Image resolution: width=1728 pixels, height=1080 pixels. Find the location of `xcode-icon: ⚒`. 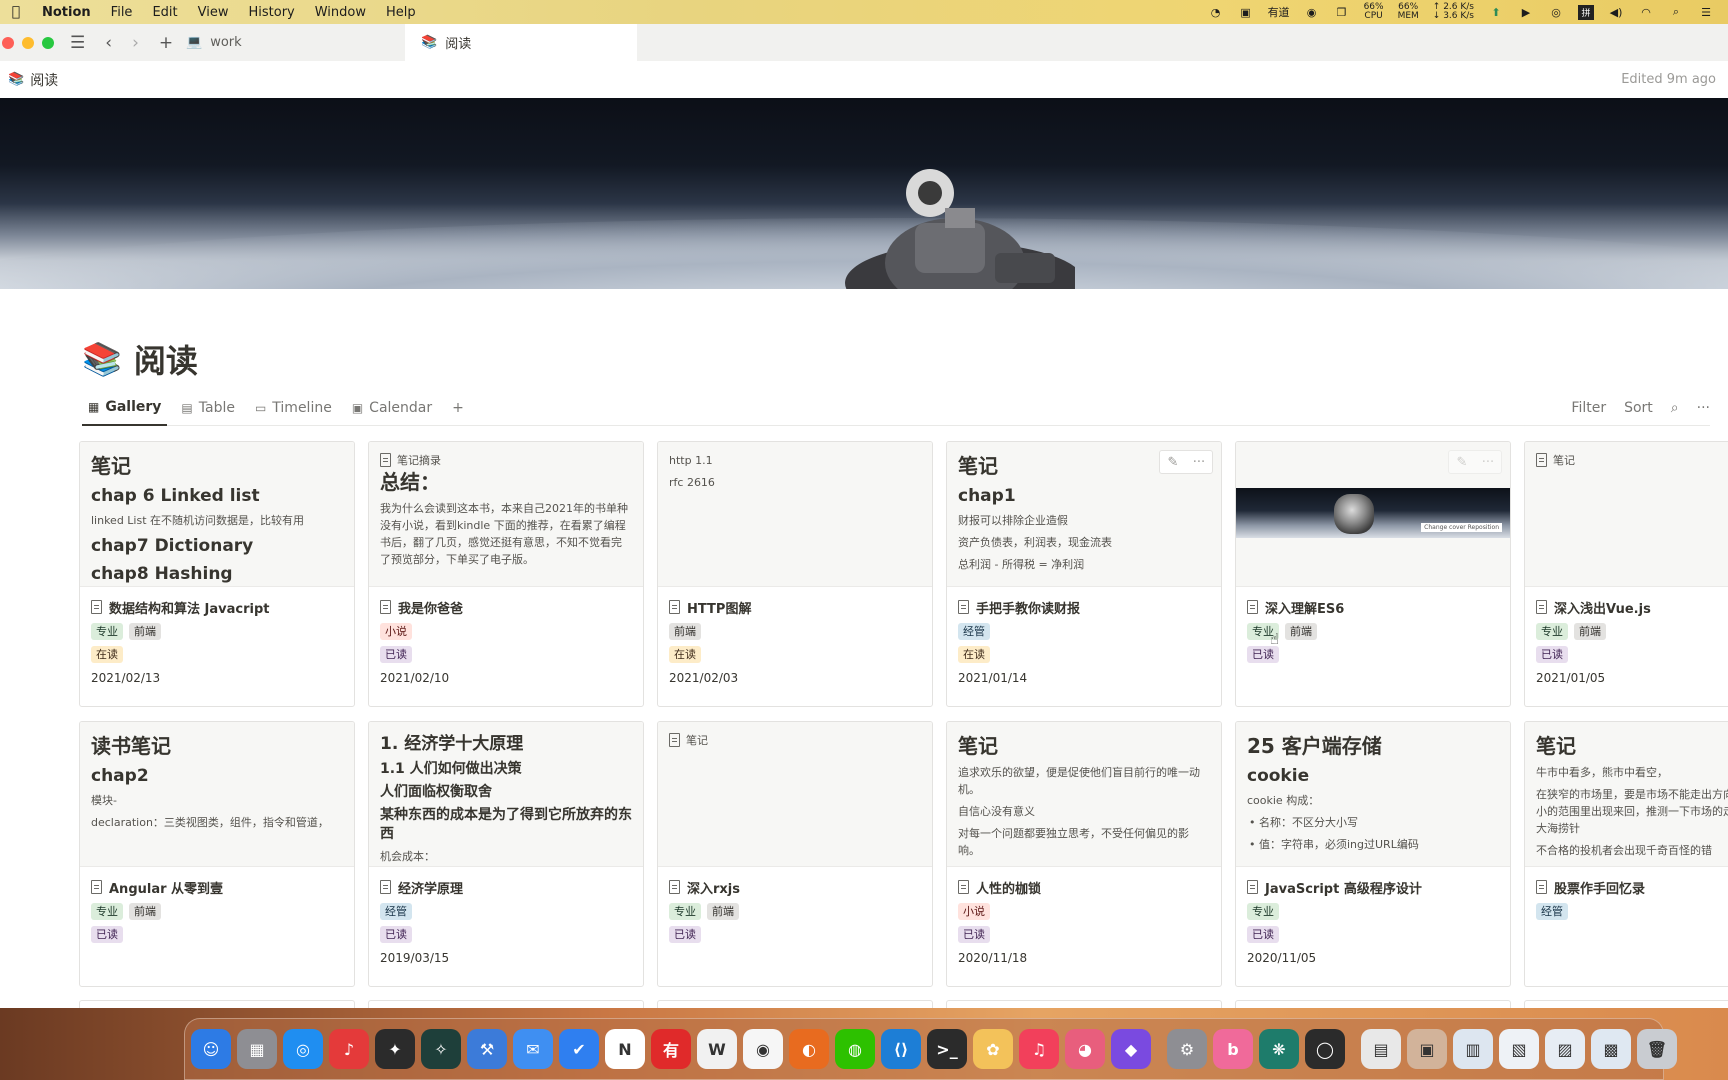

xcode-icon: ⚒ is located at coordinates (487, 1049).